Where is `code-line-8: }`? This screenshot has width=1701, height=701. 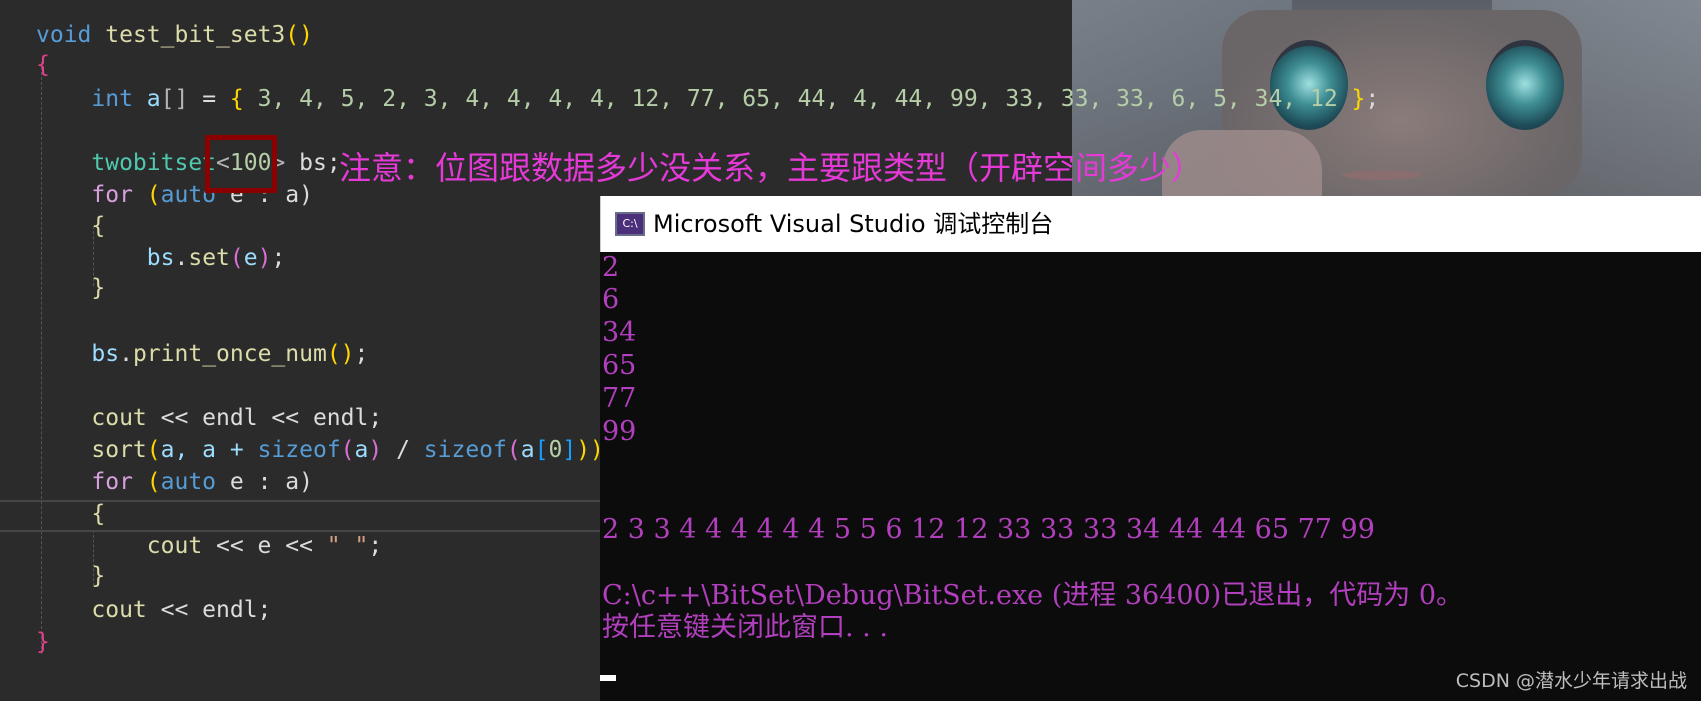
code-line-8: } is located at coordinates (70, 288).